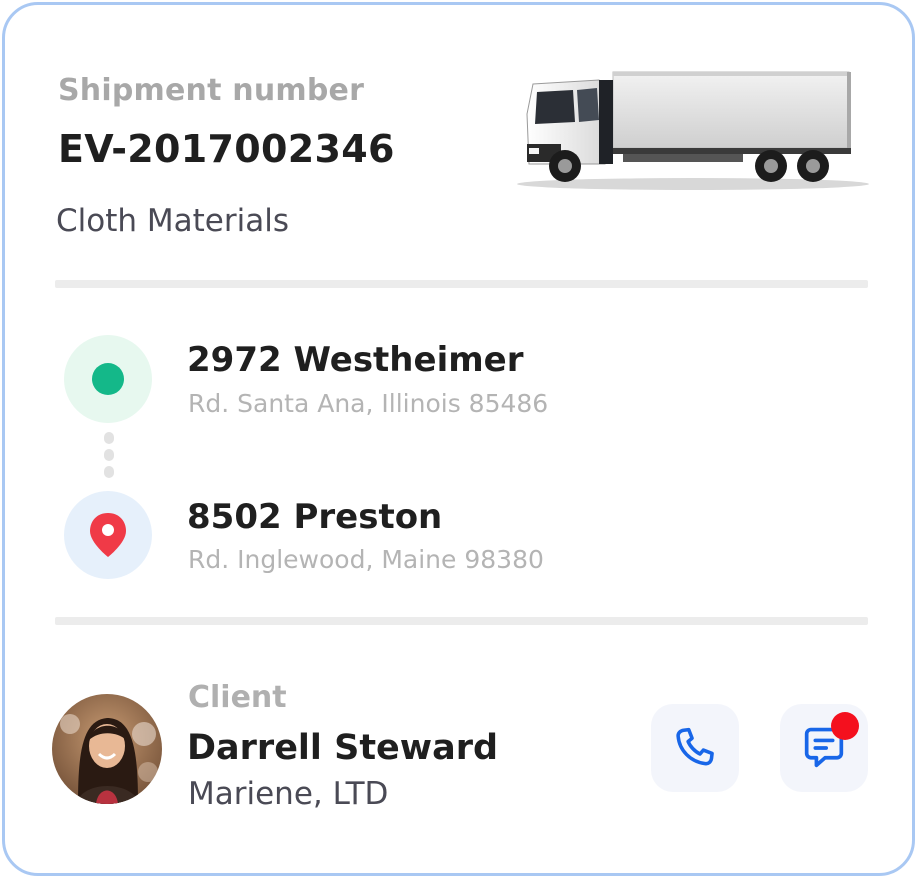 This screenshot has width=923, height=882. Describe the element at coordinates (693, 130) in the screenshot. I see `truck-image` at that location.